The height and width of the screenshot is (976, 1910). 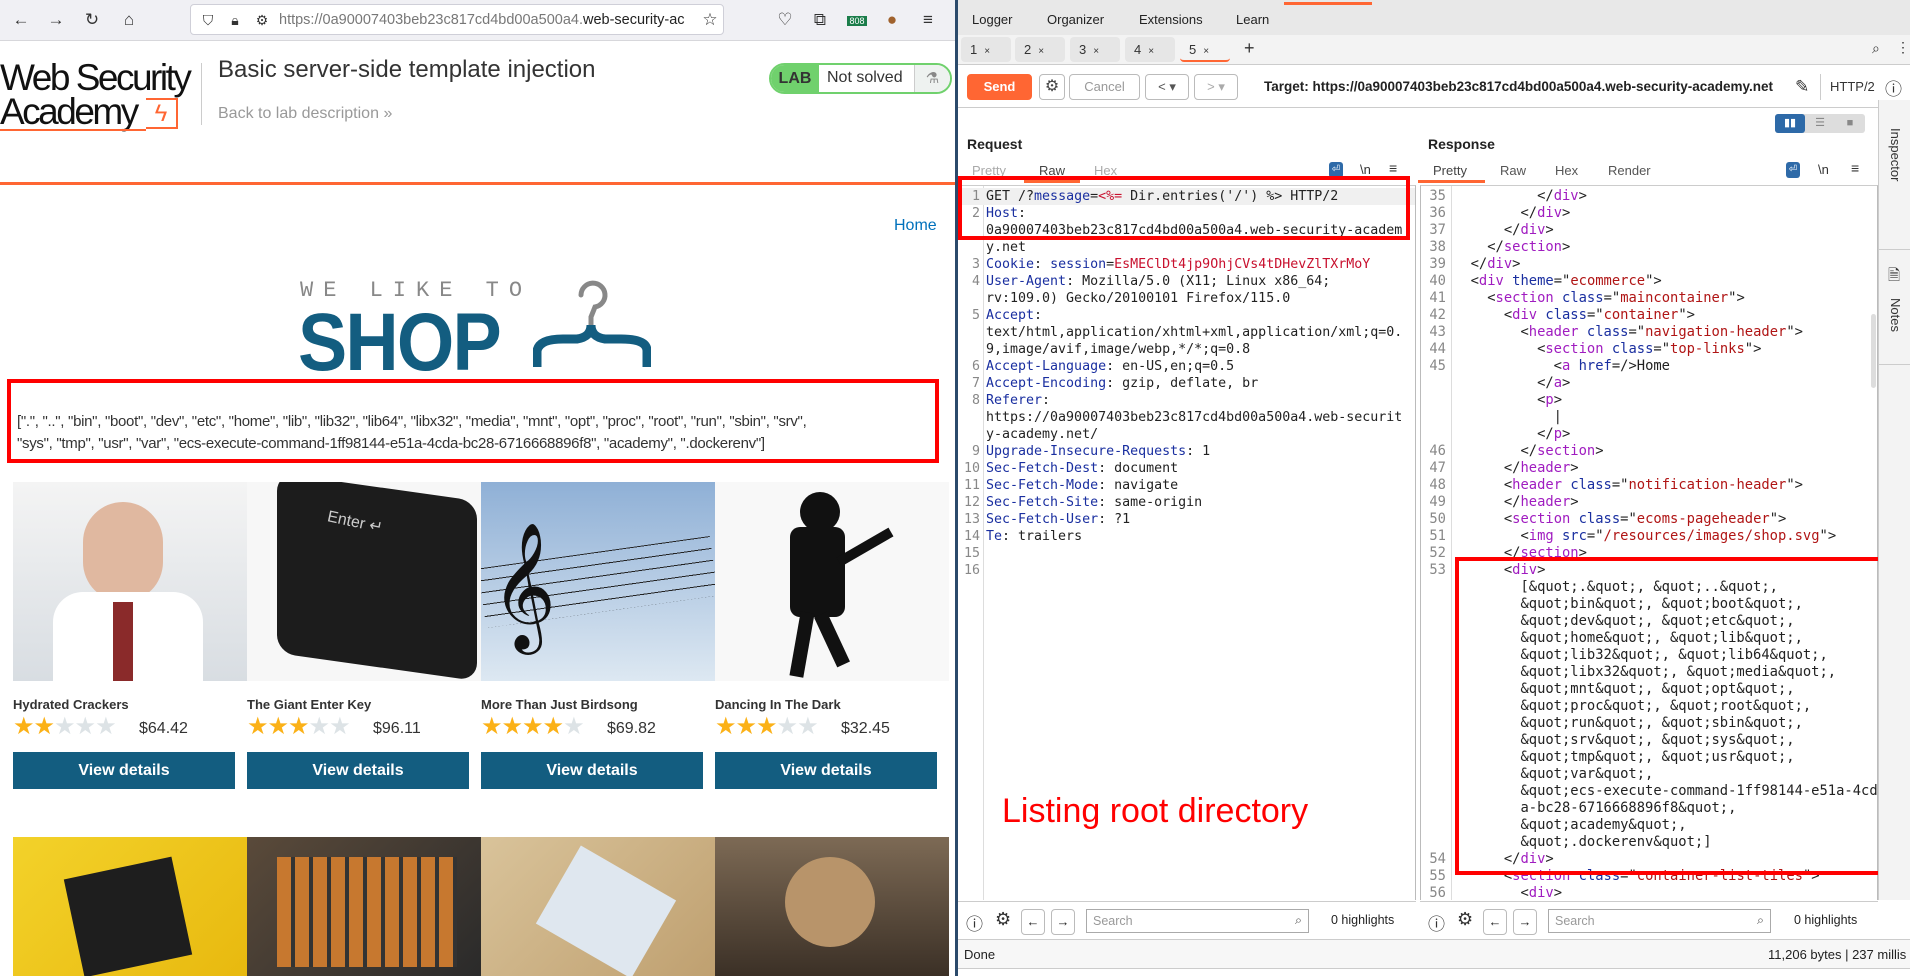 I want to click on line-content: <section class="maincontainer">, so click(x=1599, y=298).